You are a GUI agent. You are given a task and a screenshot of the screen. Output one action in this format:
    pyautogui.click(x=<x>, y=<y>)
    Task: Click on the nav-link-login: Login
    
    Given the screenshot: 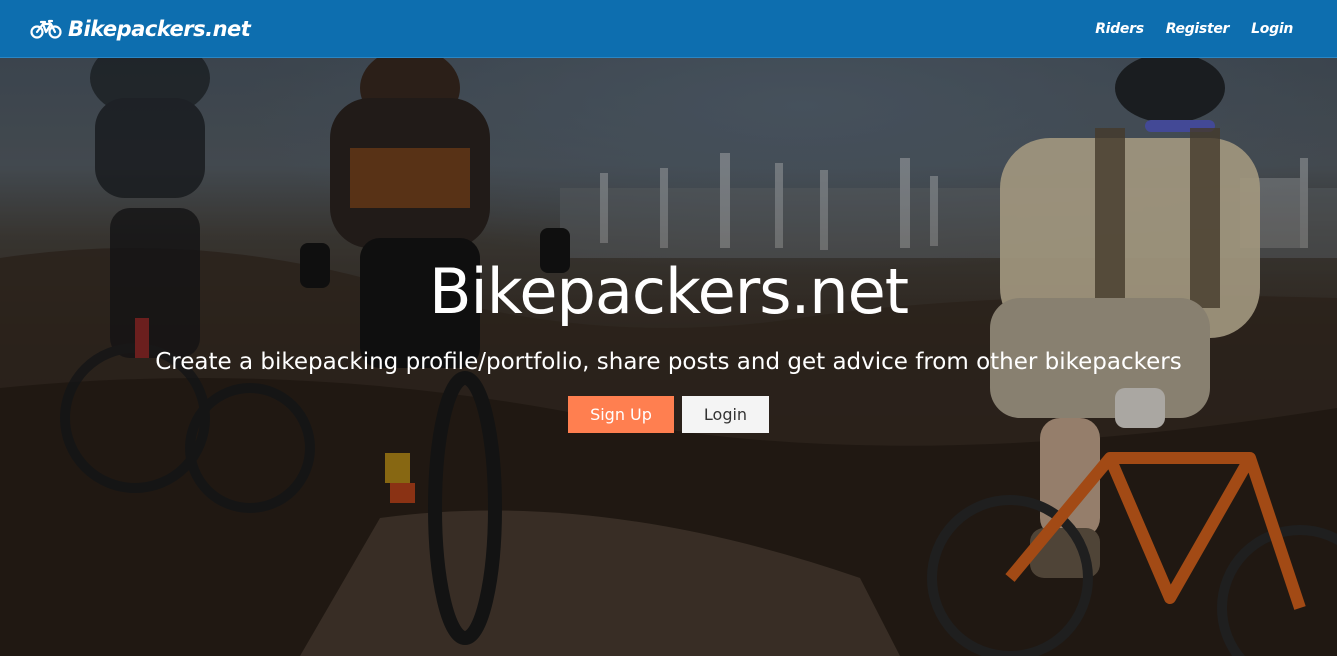 What is the action you would take?
    pyautogui.click(x=1272, y=29)
    